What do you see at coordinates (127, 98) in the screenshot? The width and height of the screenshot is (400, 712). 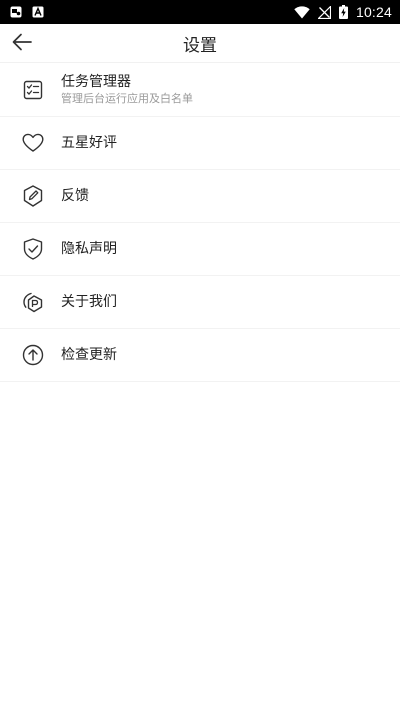 I see `settings-item-sublabel: 管理后台运行应用及白名单` at bounding box center [127, 98].